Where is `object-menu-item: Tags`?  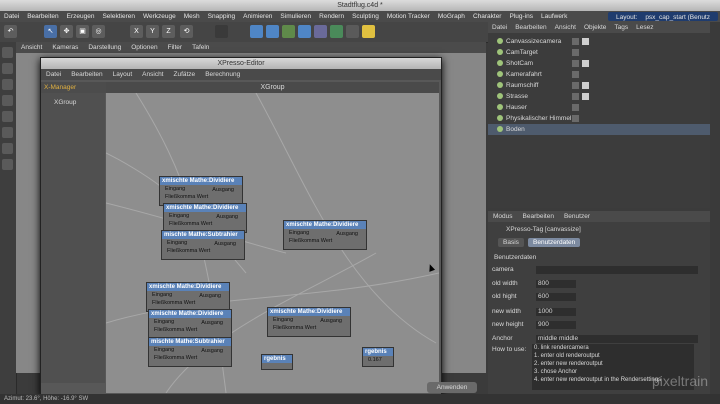
object-menu-item: Tags is located at coordinates (621, 27).